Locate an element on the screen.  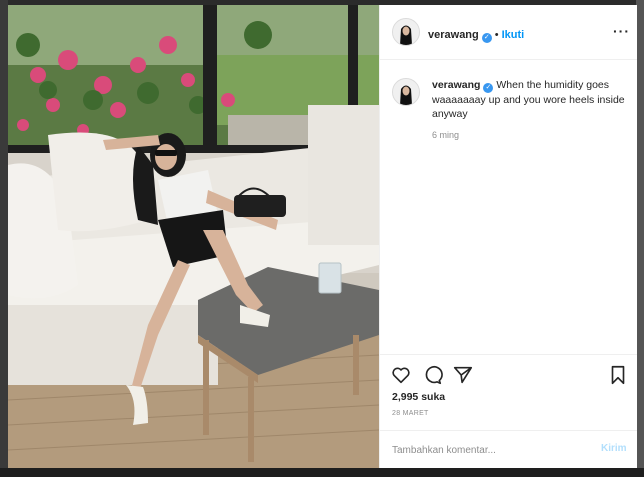
follow-button: Ikuti is located at coordinates (513, 35).